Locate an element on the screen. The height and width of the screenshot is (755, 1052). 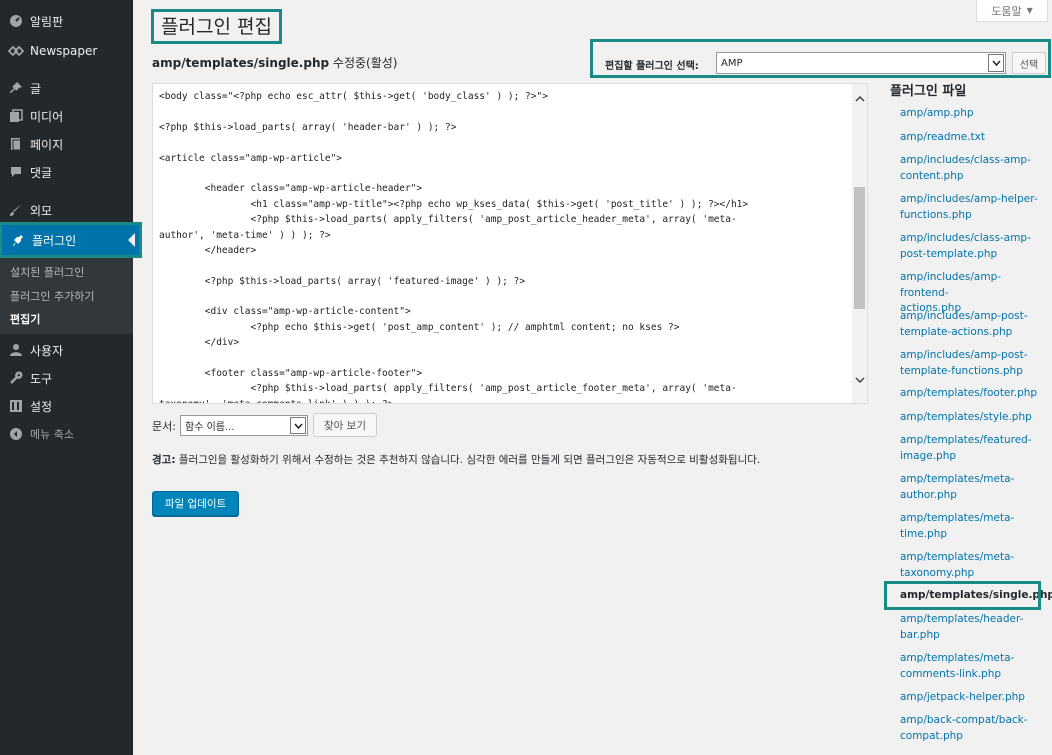
chevron-up-icon is located at coordinates (860, 99).